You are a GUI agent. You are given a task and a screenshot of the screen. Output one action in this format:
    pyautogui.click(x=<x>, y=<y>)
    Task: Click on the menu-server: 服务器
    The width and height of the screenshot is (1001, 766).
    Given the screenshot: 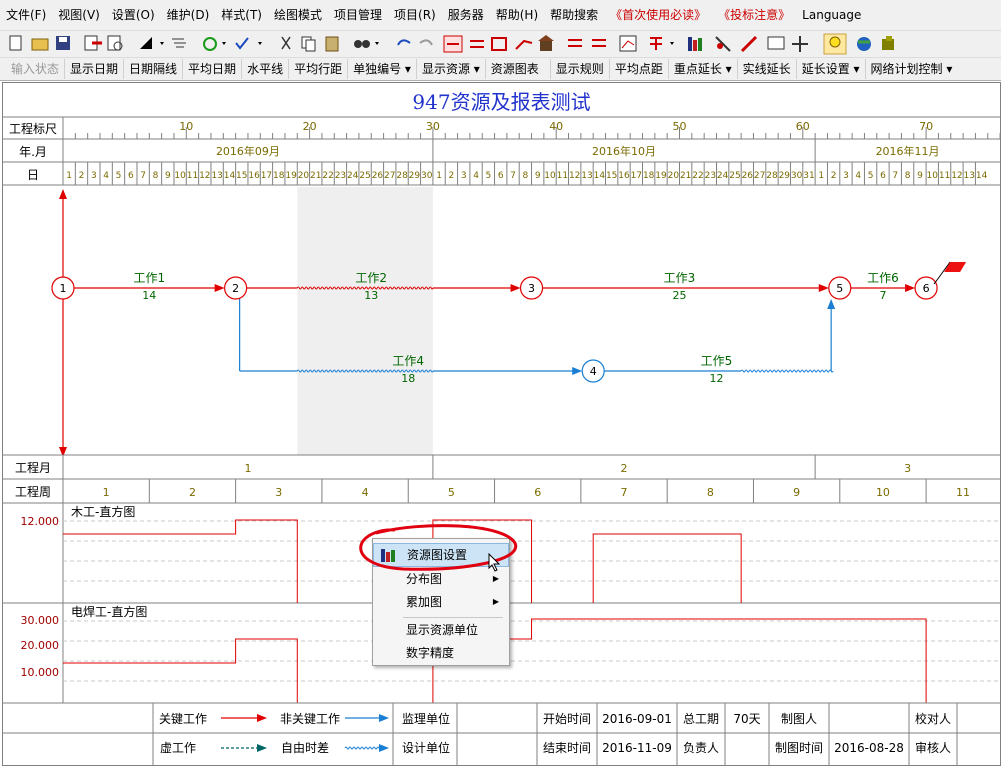 What is the action you would take?
    pyautogui.click(x=466, y=15)
    